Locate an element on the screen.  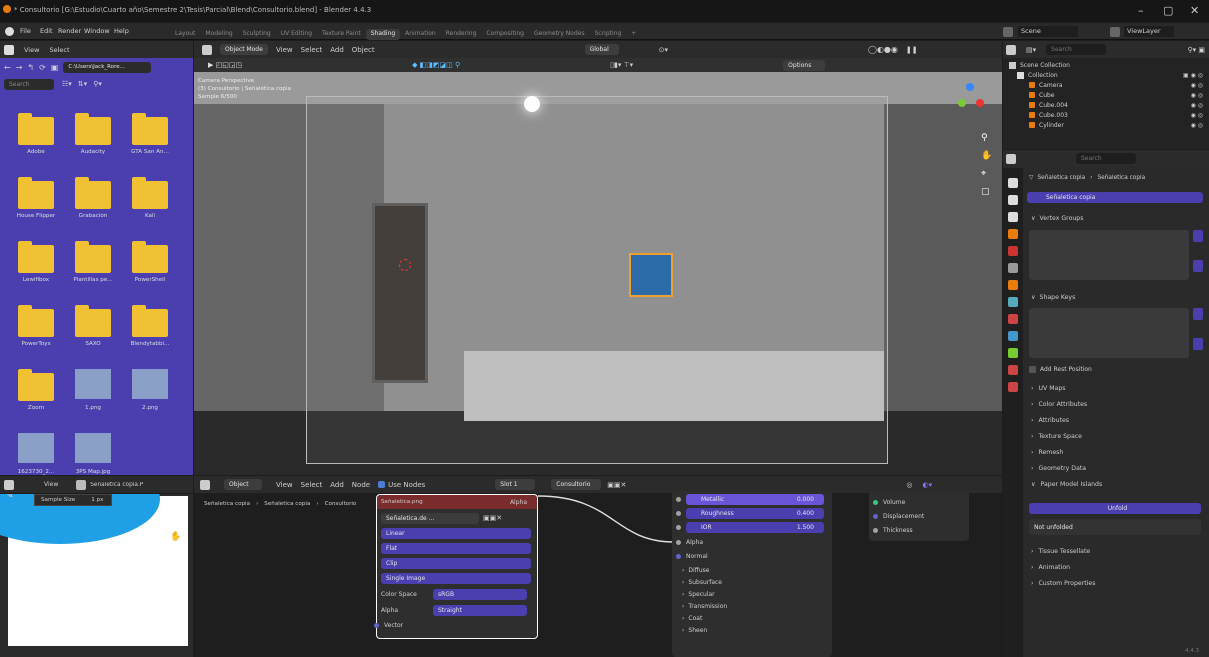
blender-menu-icon is located at coordinates (9, 31).